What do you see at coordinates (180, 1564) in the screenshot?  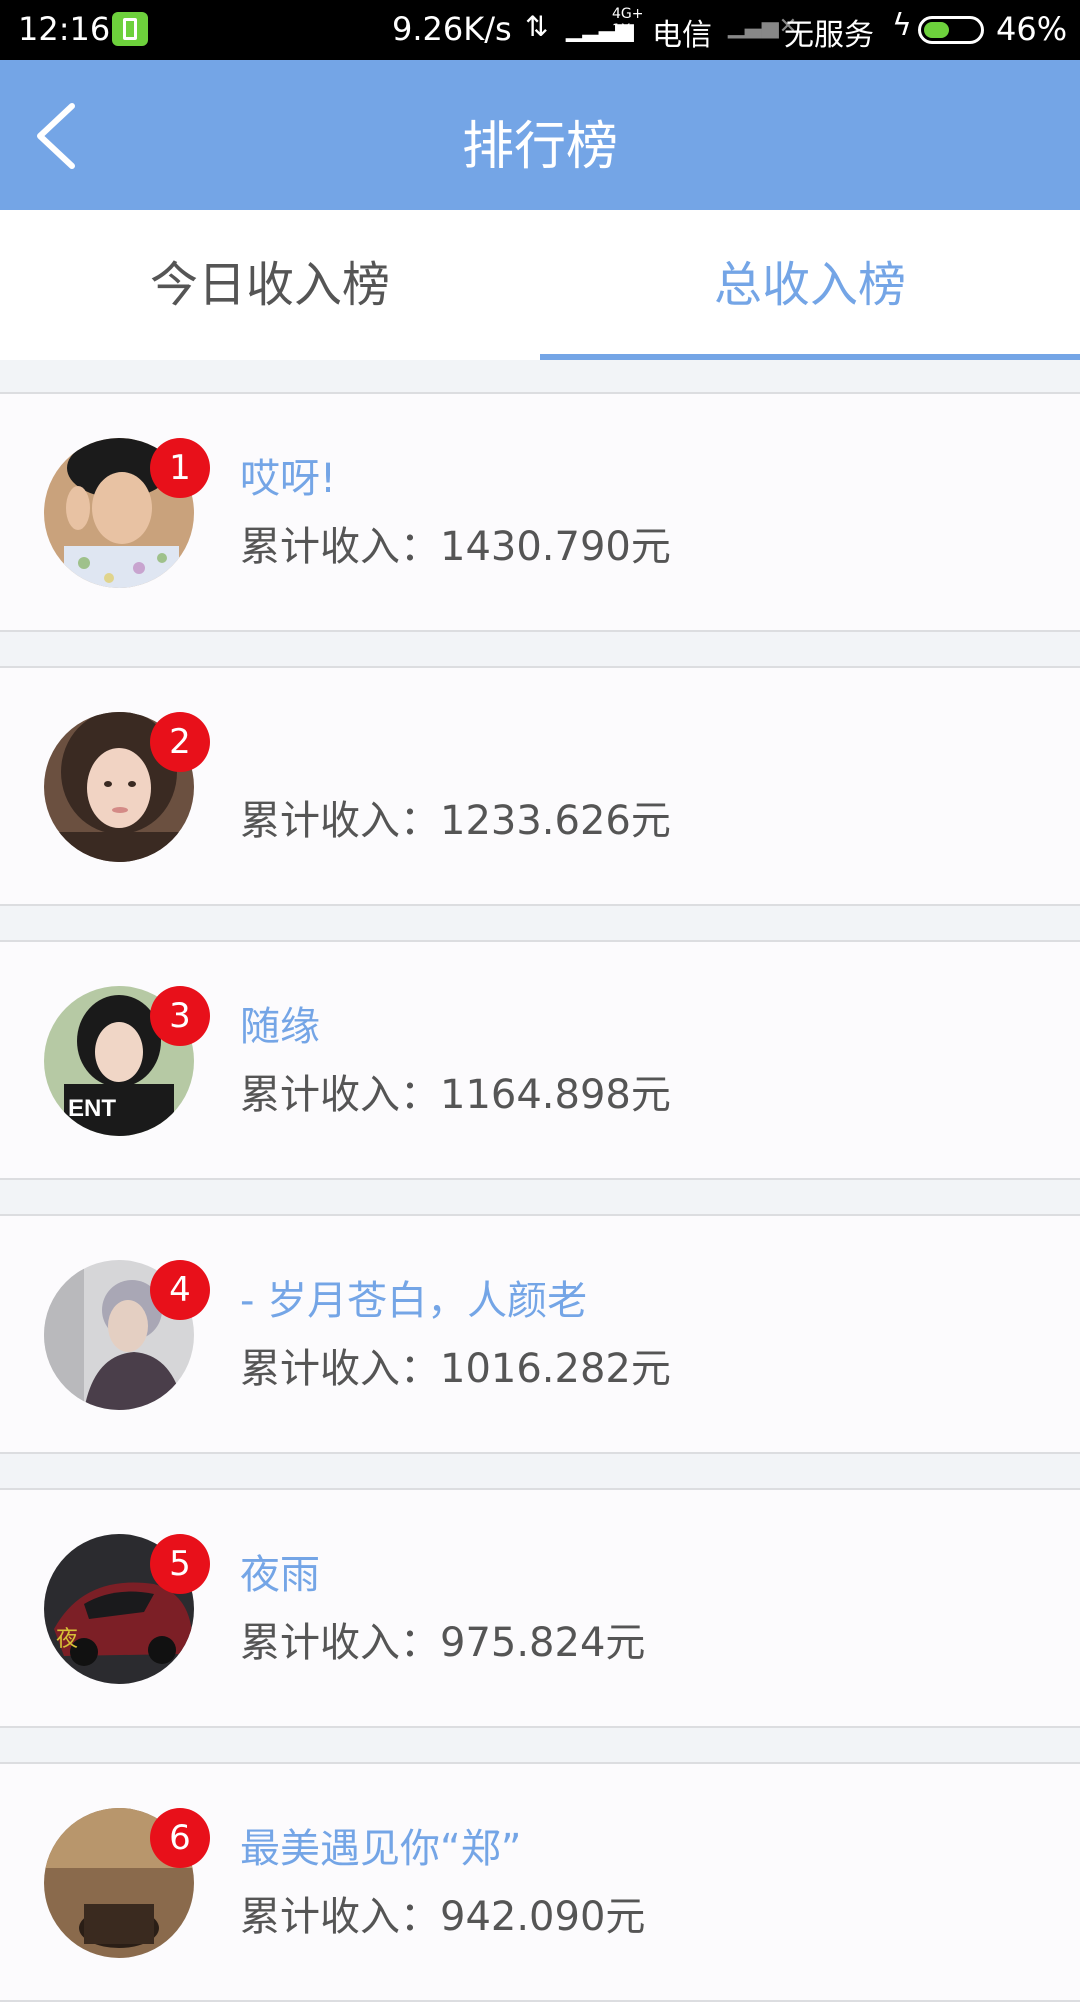 I see `rank-badge: 5` at bounding box center [180, 1564].